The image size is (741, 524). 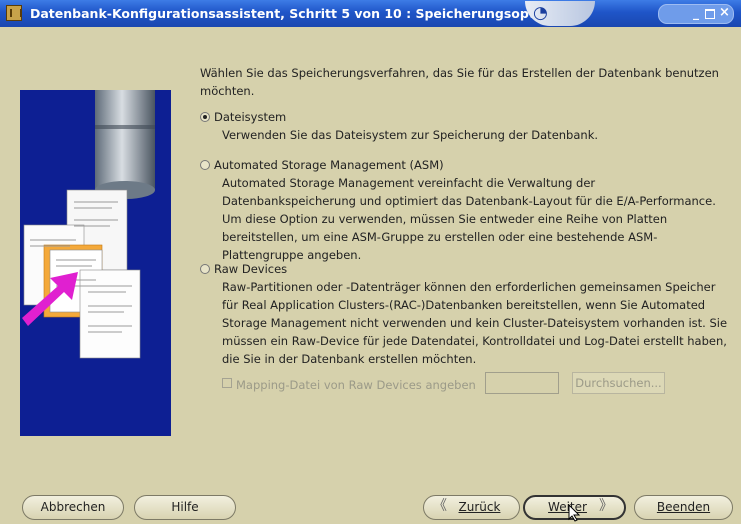 I want to click on option-label: Dateisystem, so click(x=250, y=117).